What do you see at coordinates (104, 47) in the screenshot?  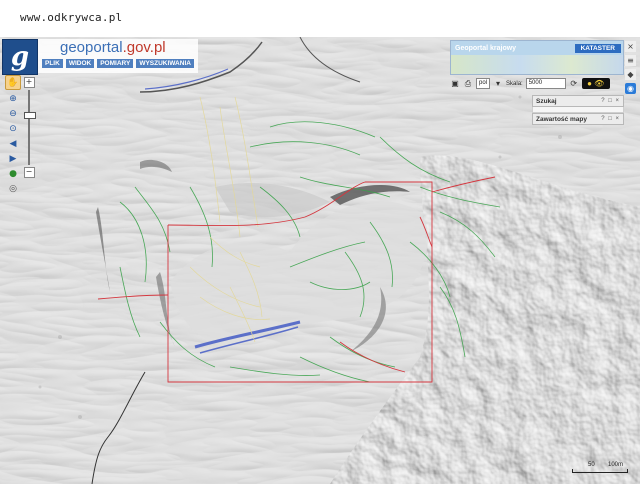 I see `wordmark-portal: portal` at bounding box center [104, 47].